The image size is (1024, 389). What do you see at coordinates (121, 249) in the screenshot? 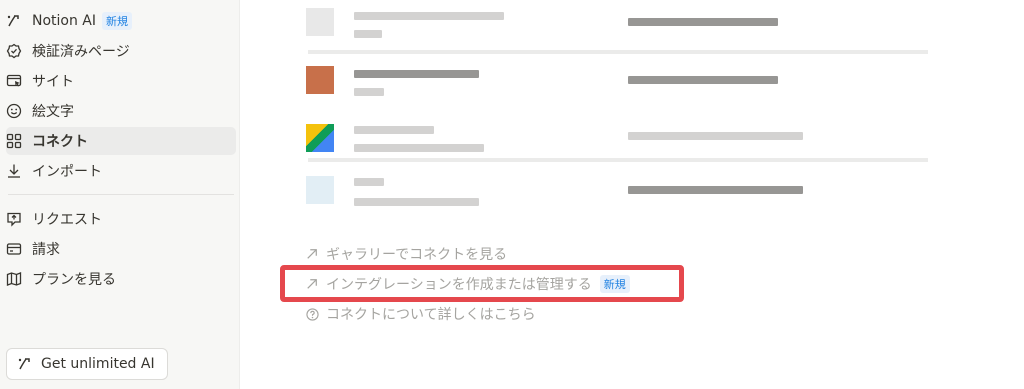
I see `sidebar-item-billing: 請求` at bounding box center [121, 249].